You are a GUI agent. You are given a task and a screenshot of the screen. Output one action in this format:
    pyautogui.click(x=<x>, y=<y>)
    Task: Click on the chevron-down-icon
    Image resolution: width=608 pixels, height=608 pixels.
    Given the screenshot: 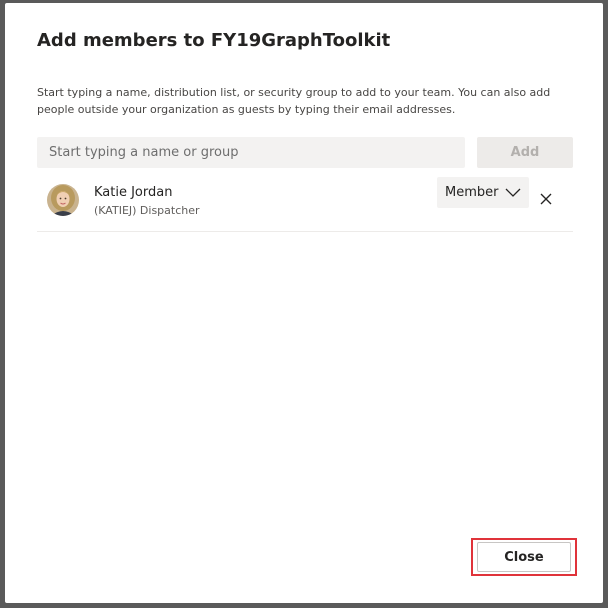 What is the action you would take?
    pyautogui.click(x=513, y=192)
    